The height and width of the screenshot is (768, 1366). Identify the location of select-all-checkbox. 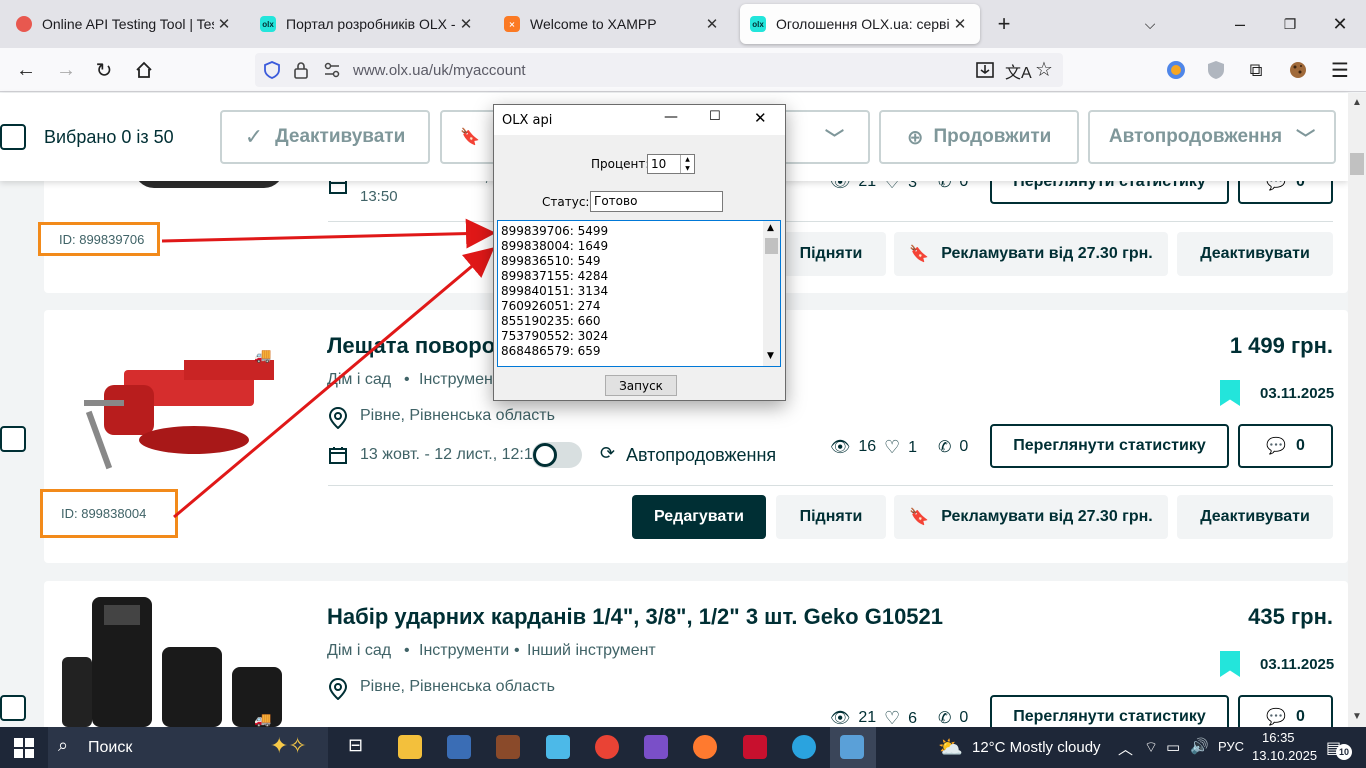
(13, 137).